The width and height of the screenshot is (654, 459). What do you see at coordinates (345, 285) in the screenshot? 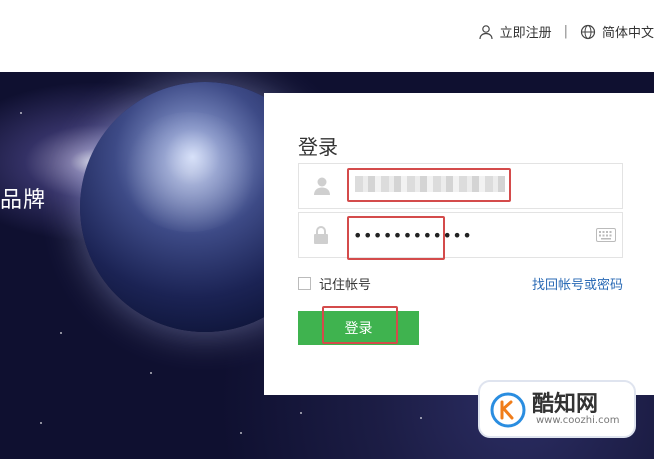
I see `remember-label: 记住帐号` at bounding box center [345, 285].